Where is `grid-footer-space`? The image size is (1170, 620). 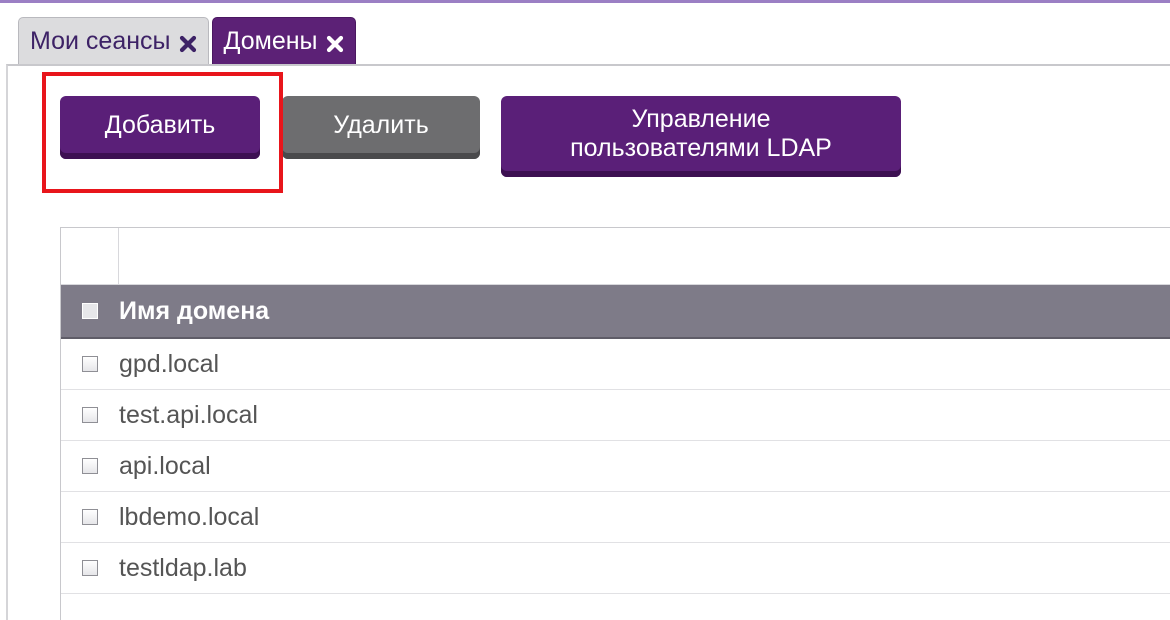
grid-footer-space is located at coordinates (615, 601).